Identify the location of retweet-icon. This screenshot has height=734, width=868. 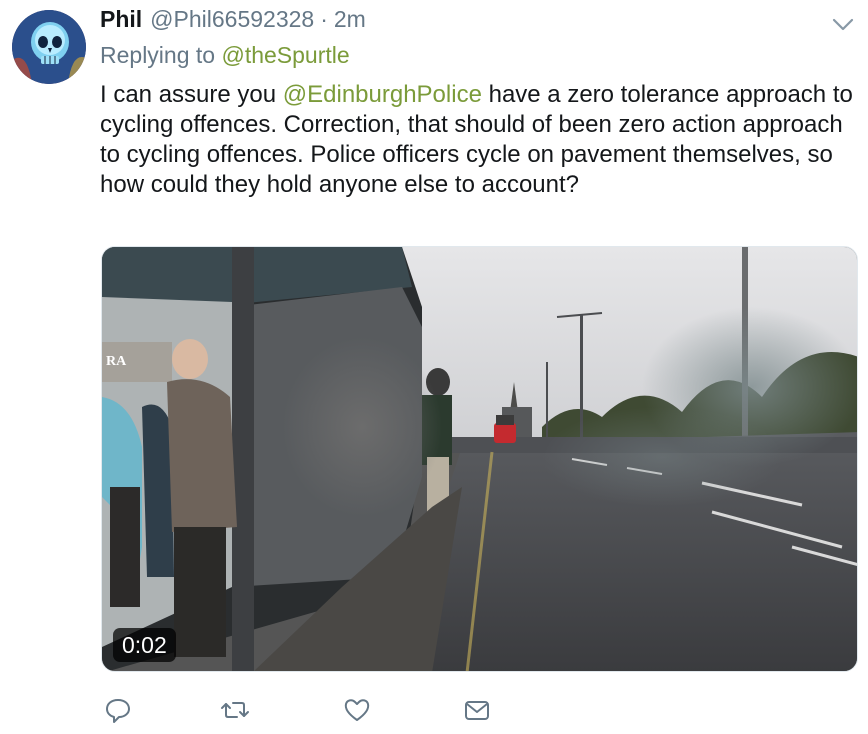
(235, 710).